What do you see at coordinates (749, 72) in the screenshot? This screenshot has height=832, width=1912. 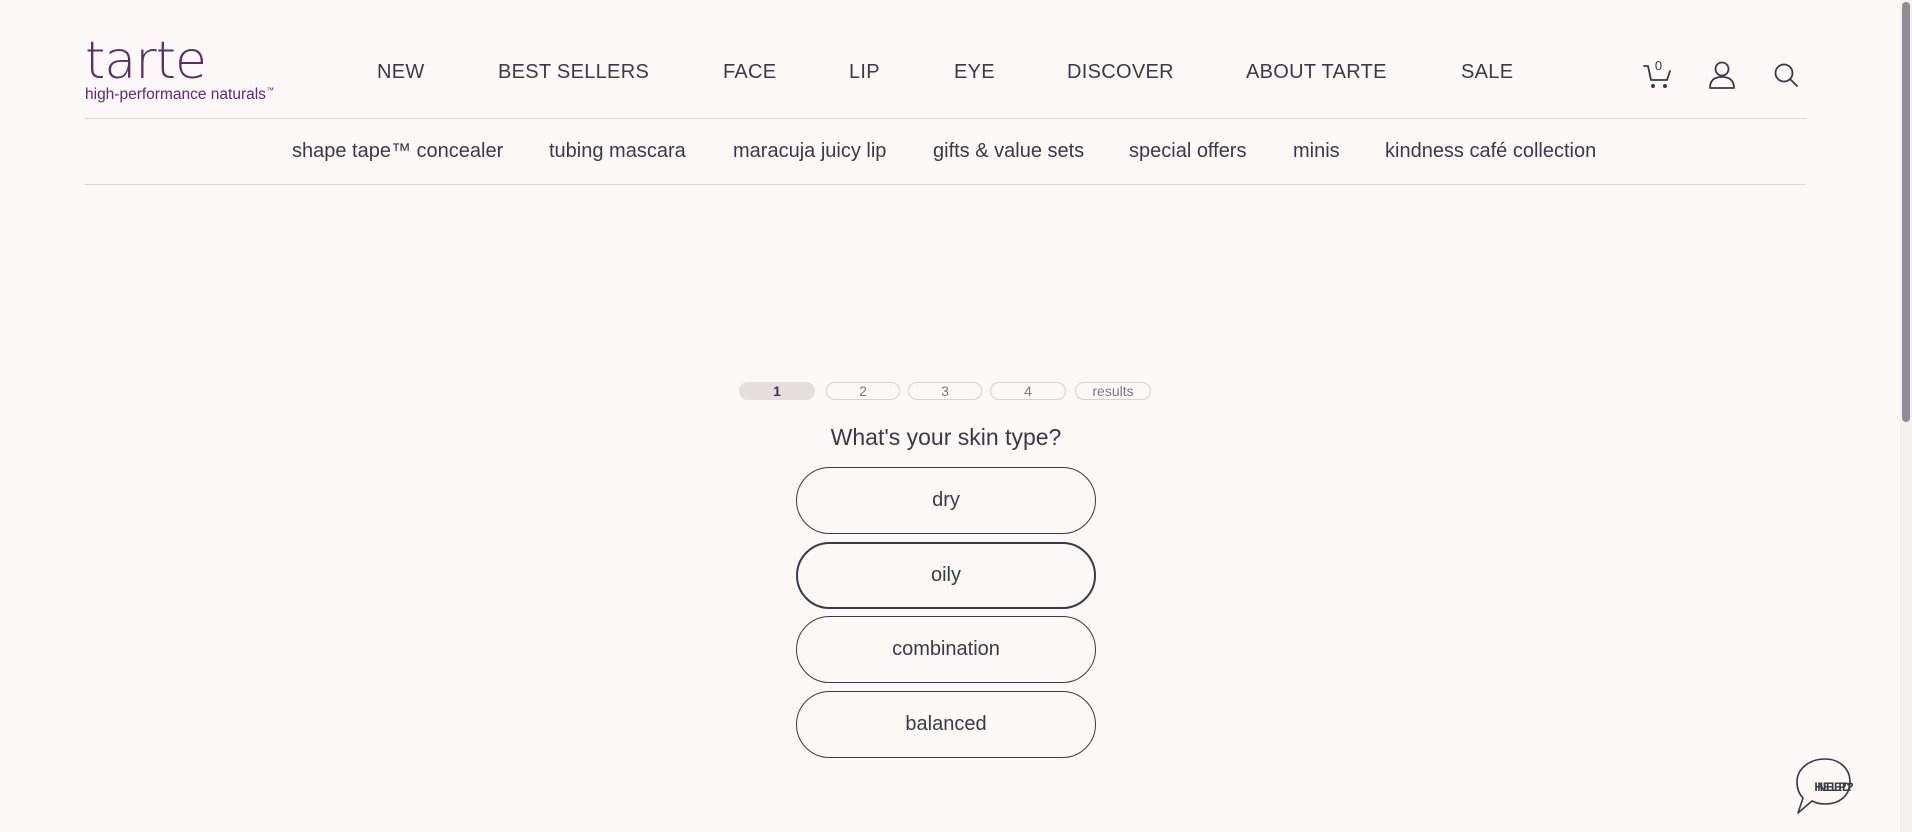 I see `nav-item-face: FACE` at bounding box center [749, 72].